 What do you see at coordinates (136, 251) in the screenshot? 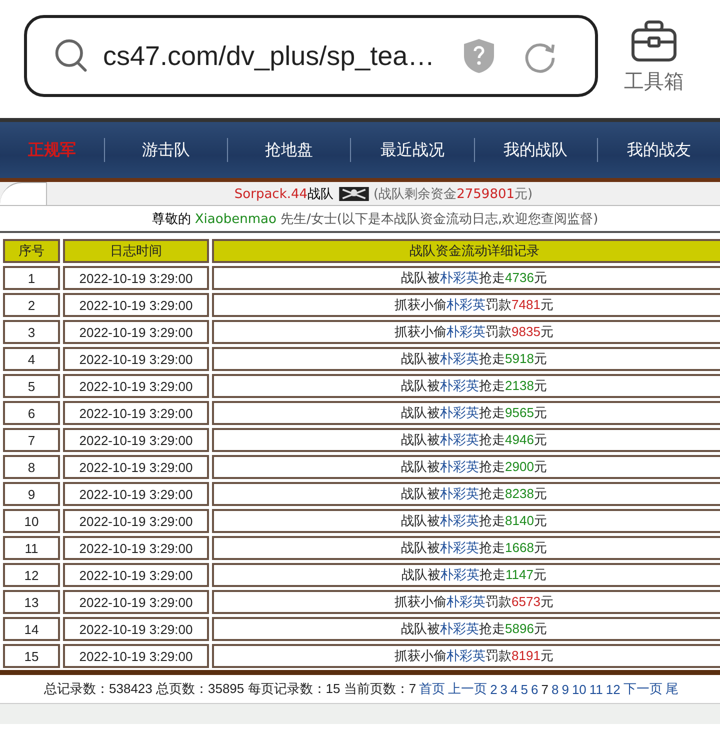
I see `column-header: 日志时间` at bounding box center [136, 251].